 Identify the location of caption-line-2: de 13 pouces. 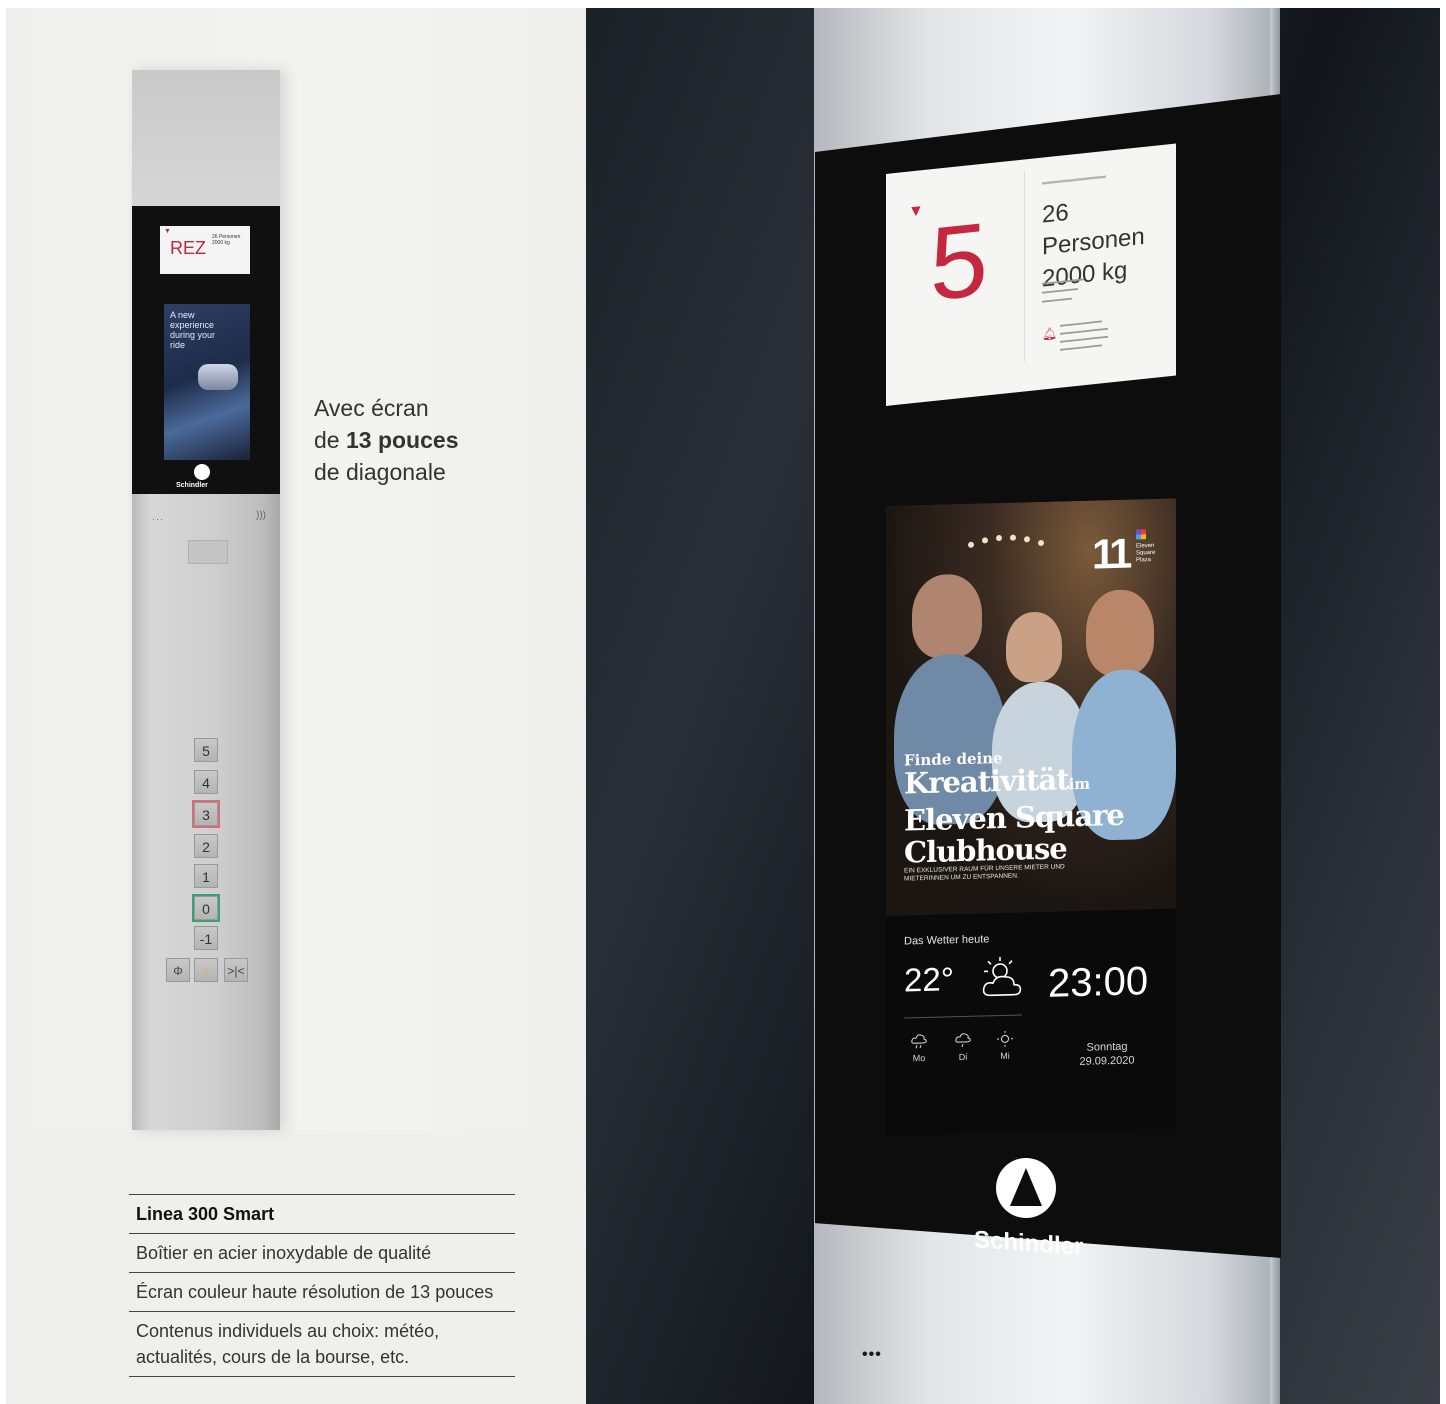
(386, 440).